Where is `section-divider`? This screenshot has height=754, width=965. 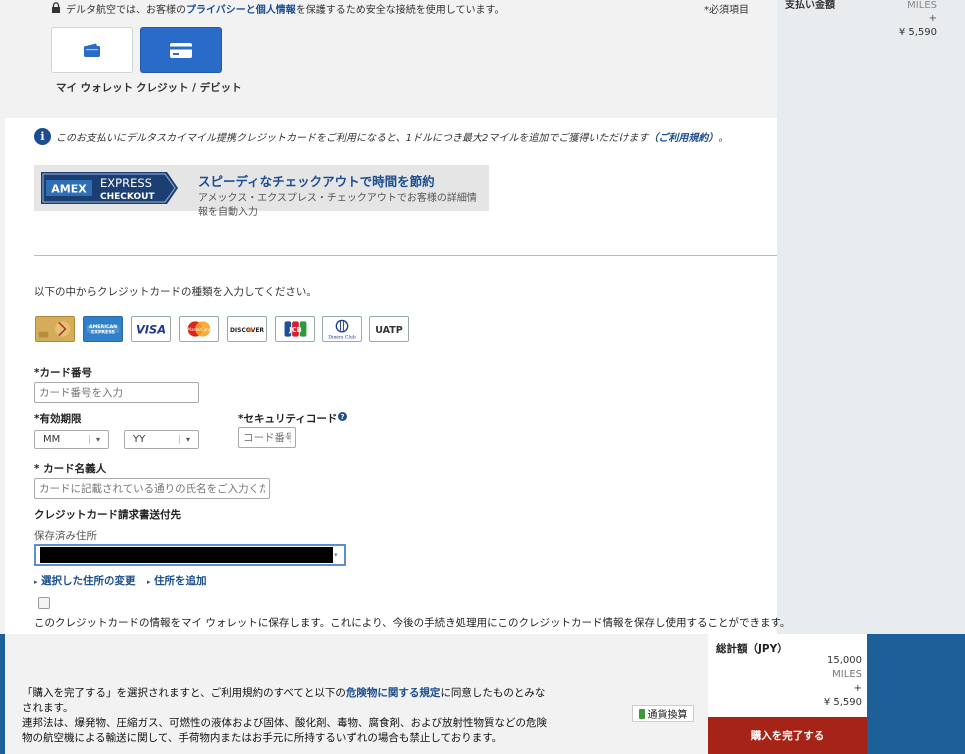
section-divider is located at coordinates (405, 255).